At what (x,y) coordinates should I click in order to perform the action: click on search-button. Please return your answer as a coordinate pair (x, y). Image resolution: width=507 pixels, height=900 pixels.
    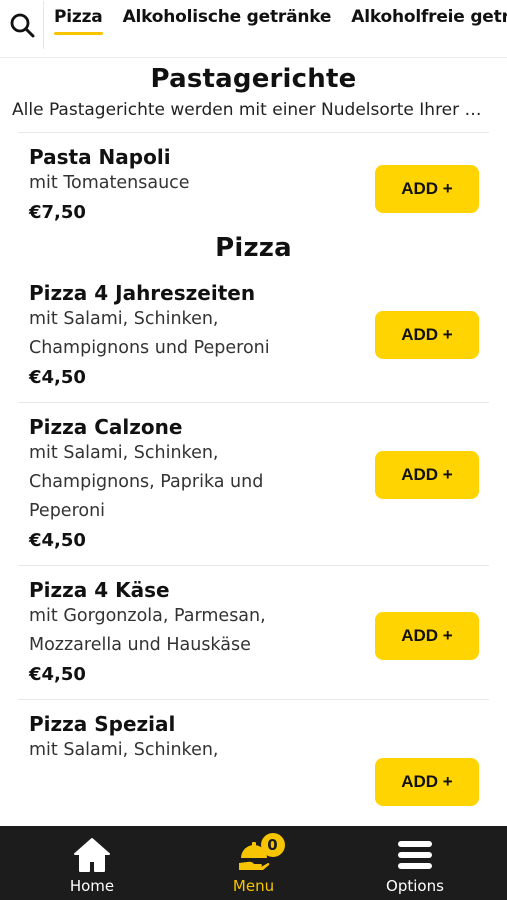
    Looking at the image, I should click on (22, 24).